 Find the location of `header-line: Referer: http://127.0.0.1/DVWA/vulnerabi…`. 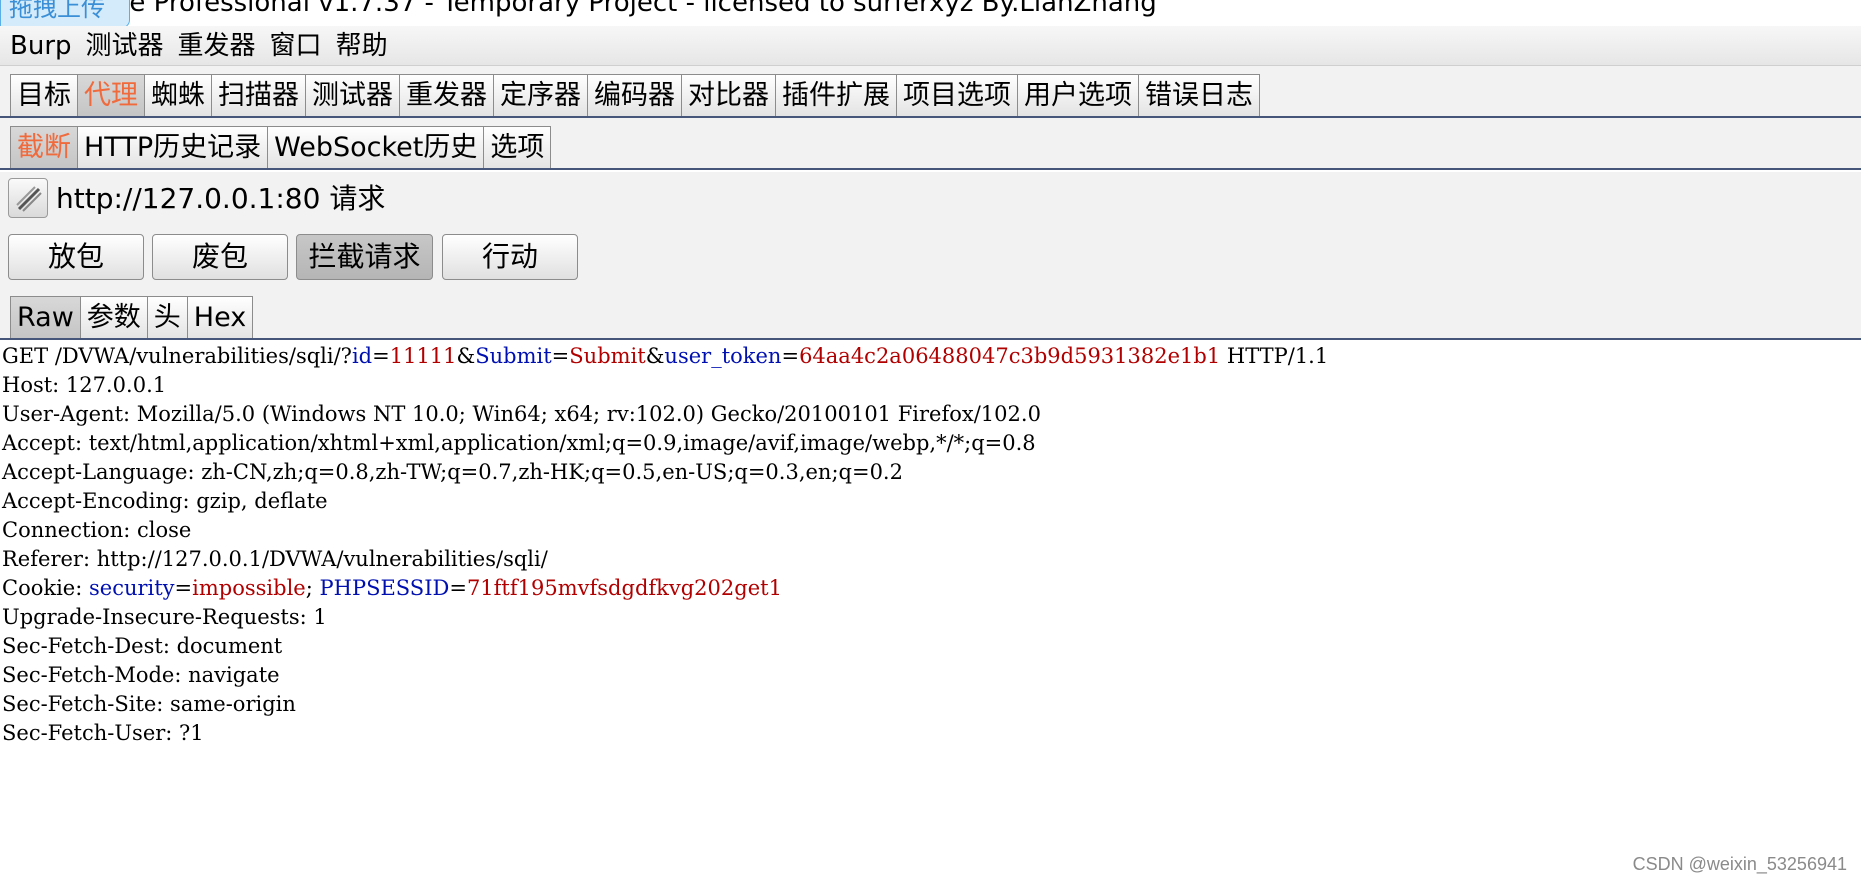

header-line: Referer: http://127.0.0.1/DVWA/vulnerabi… is located at coordinates (275, 559).